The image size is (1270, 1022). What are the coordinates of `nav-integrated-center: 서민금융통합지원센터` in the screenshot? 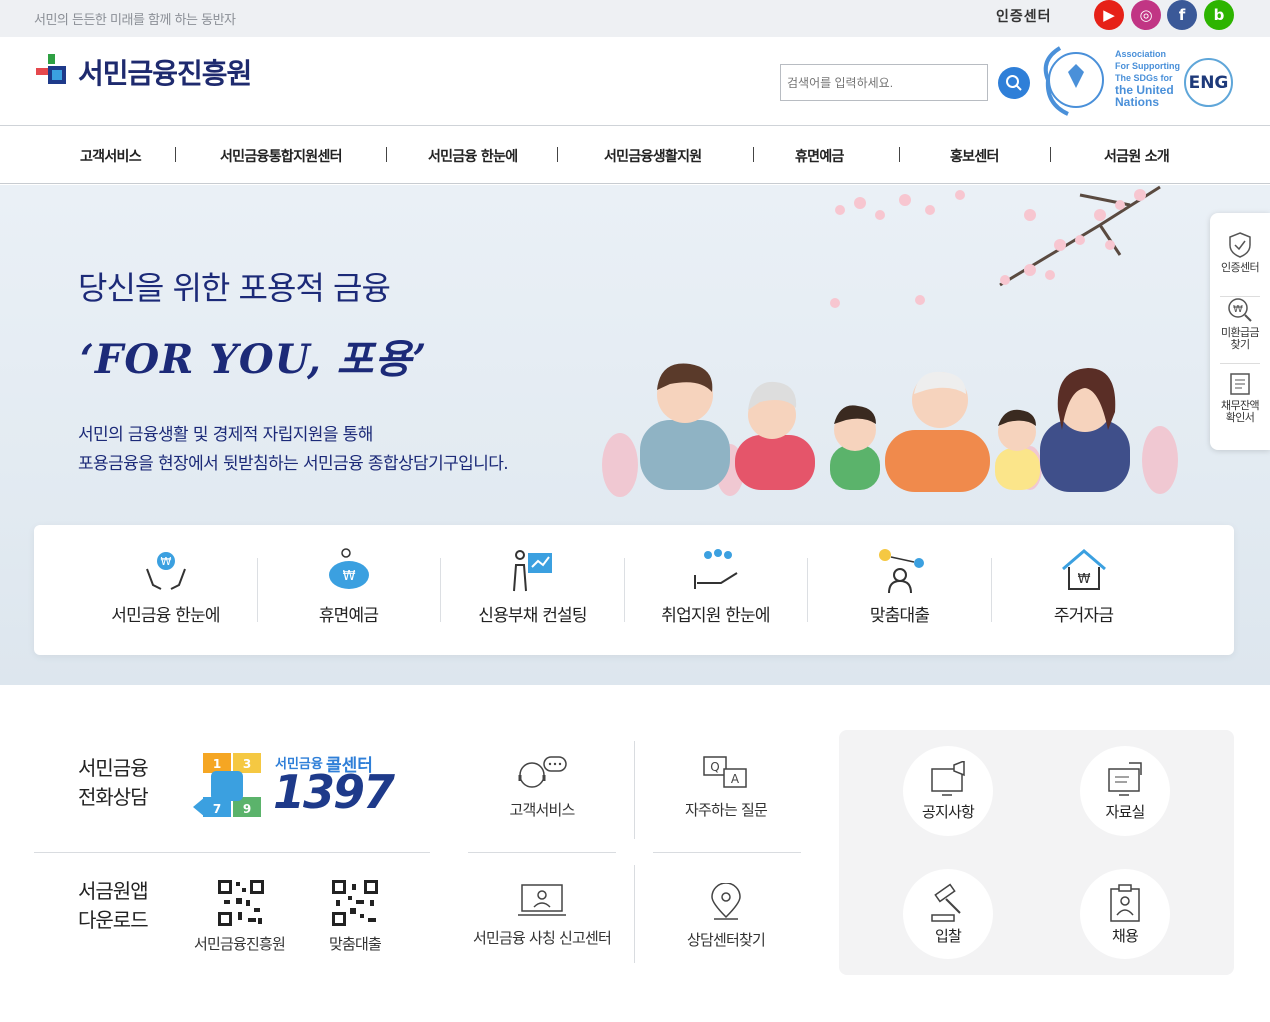 It's located at (281, 156).